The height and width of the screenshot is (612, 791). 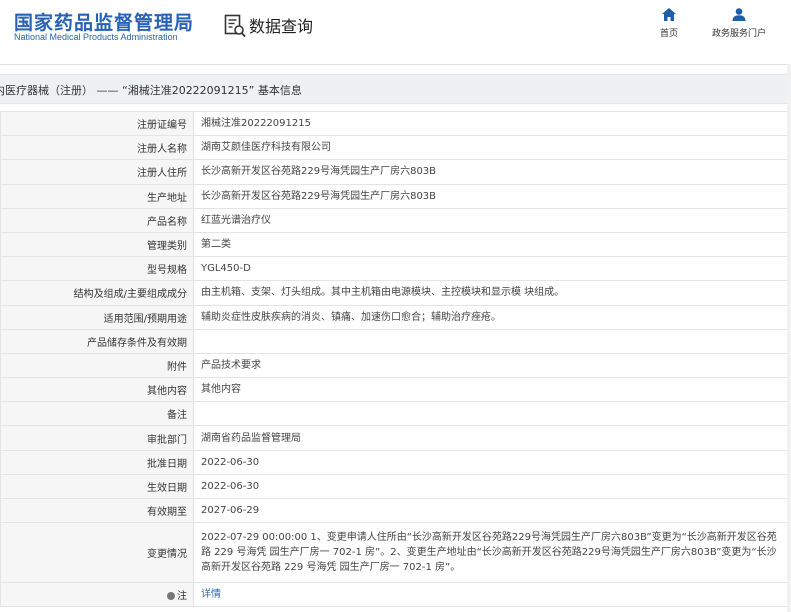 What do you see at coordinates (669, 34) in the screenshot?
I see `nav-home-label: 首页` at bounding box center [669, 34].